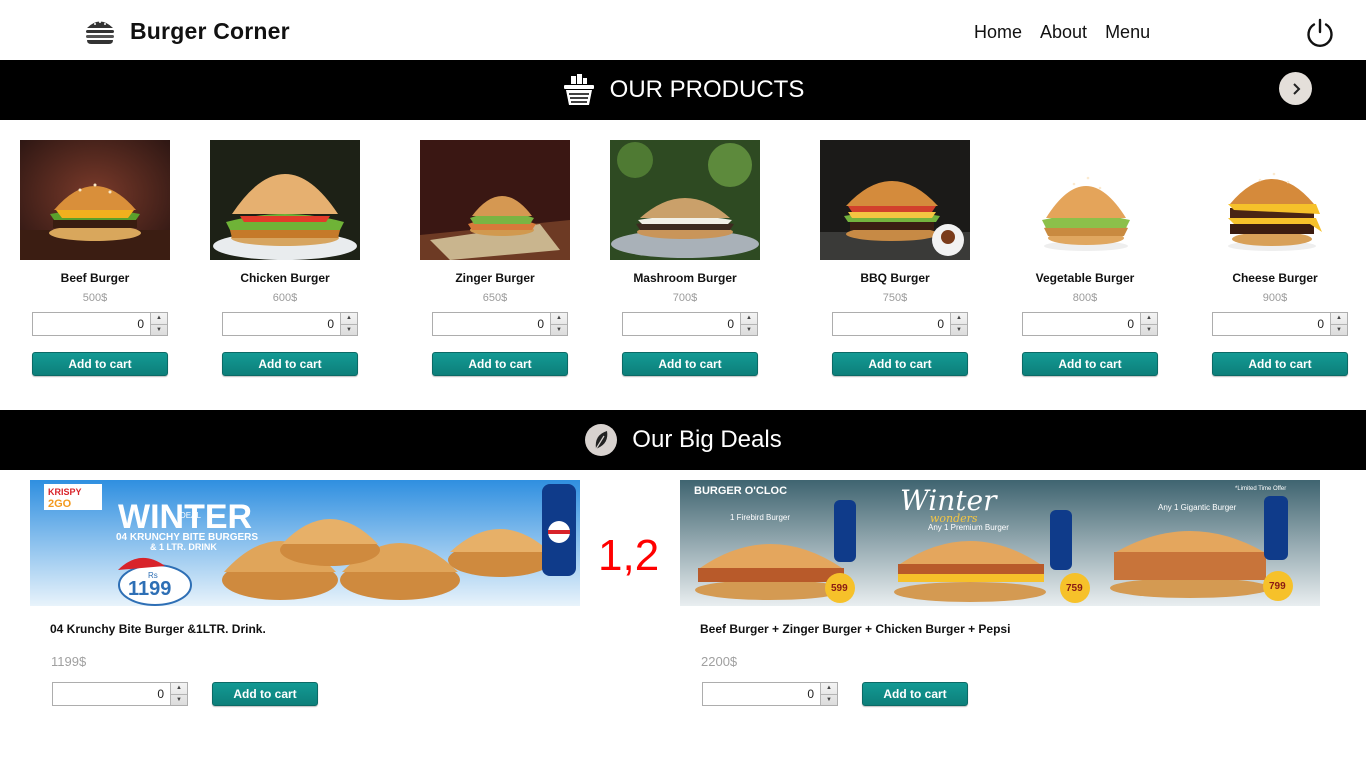  What do you see at coordinates (683, 440) in the screenshot?
I see `deals-banner: Our Big Deals` at bounding box center [683, 440].